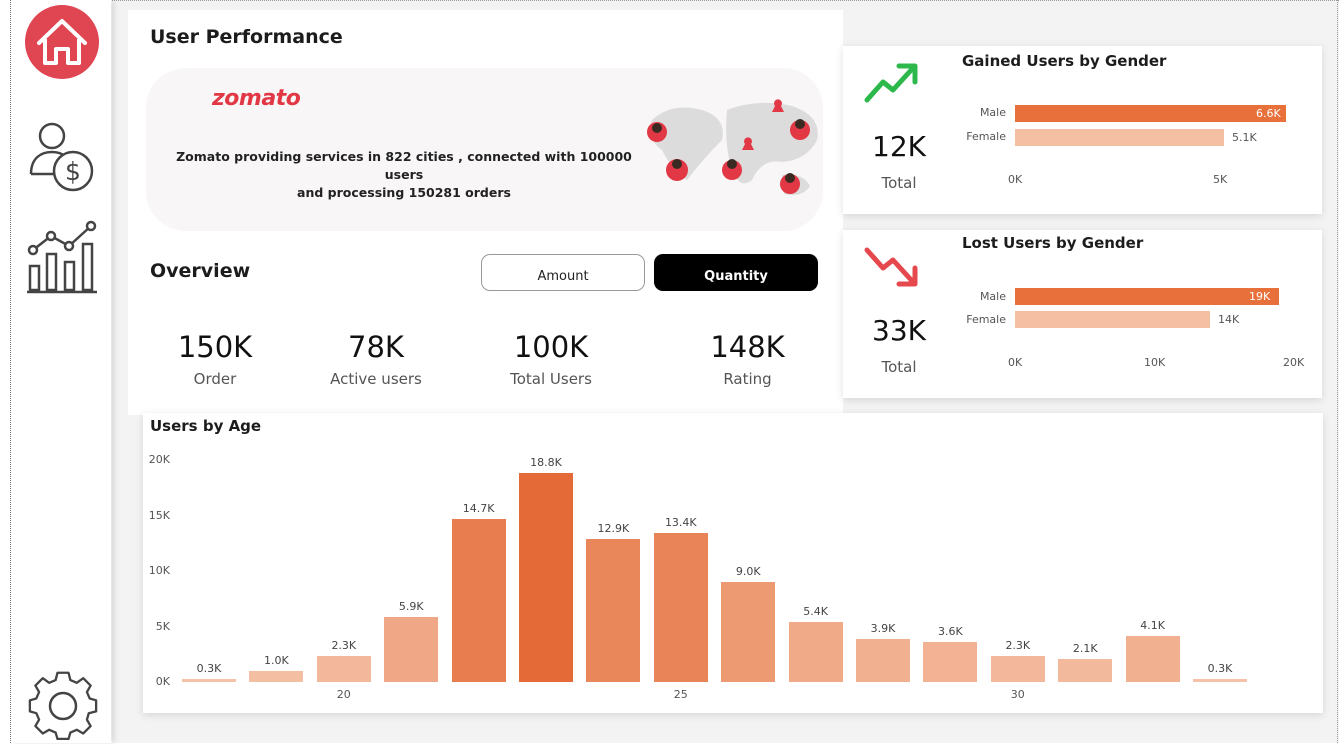 This screenshot has height=744, width=1339. I want to click on banner-text-line2: and processing 150281 orders, so click(404, 192).